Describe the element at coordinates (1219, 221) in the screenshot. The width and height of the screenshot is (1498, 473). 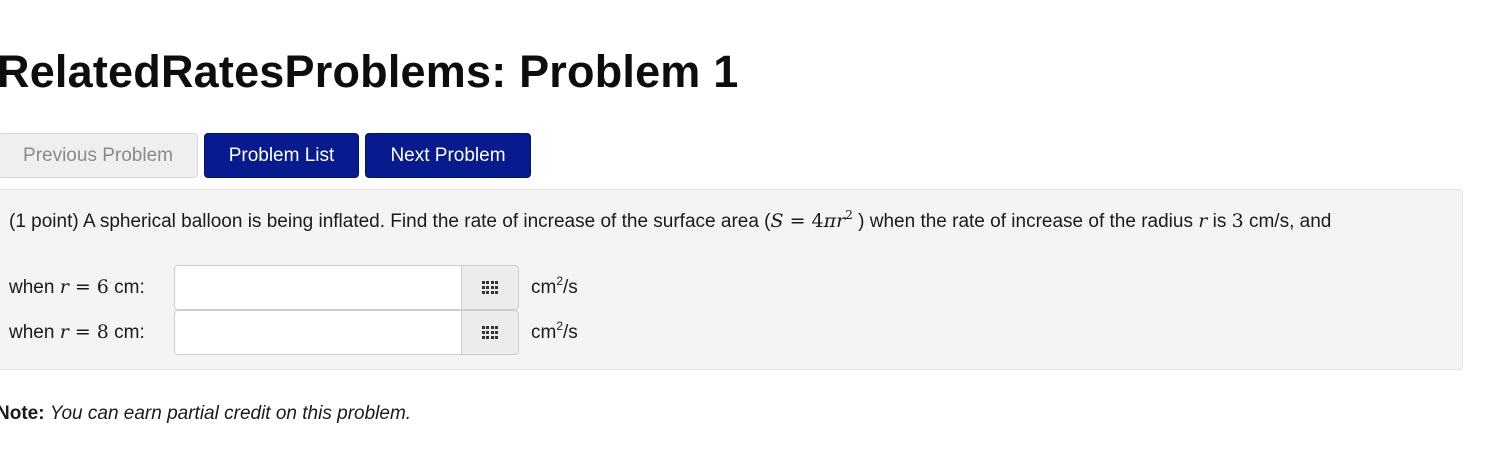
I see `statement-part-c: is` at that location.